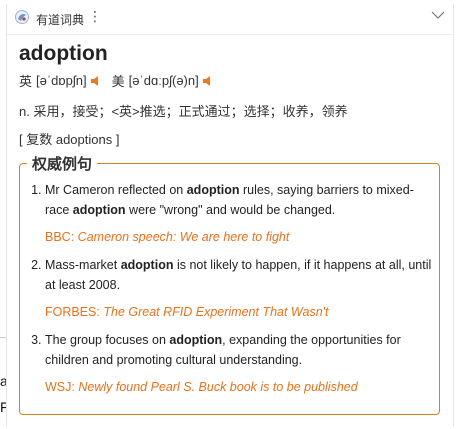 The height and width of the screenshot is (429, 461). I want to click on us-phonetic: [əˈdɑːpʃ(ə)n], so click(163, 80).